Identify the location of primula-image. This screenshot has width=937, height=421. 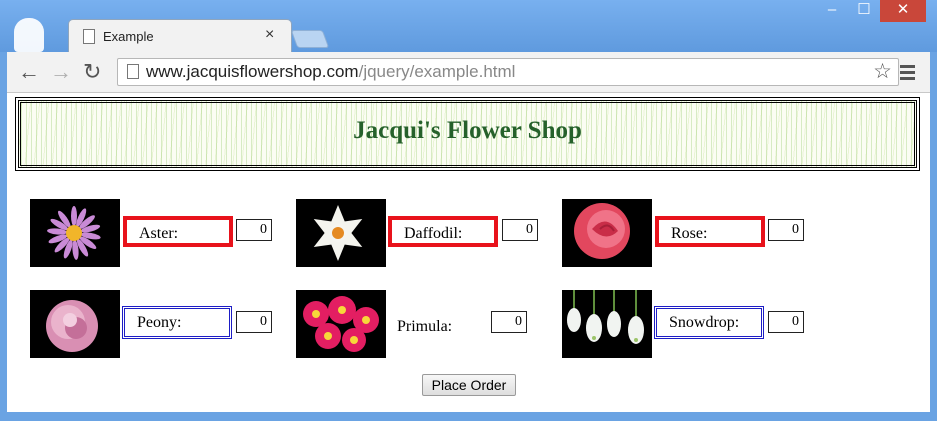
(341, 324).